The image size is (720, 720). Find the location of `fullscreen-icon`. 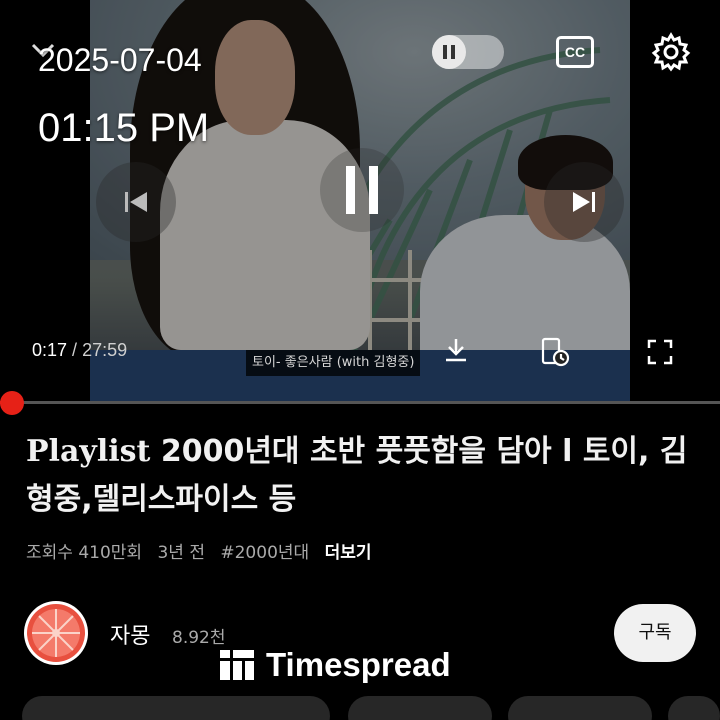

fullscreen-icon is located at coordinates (660, 352).